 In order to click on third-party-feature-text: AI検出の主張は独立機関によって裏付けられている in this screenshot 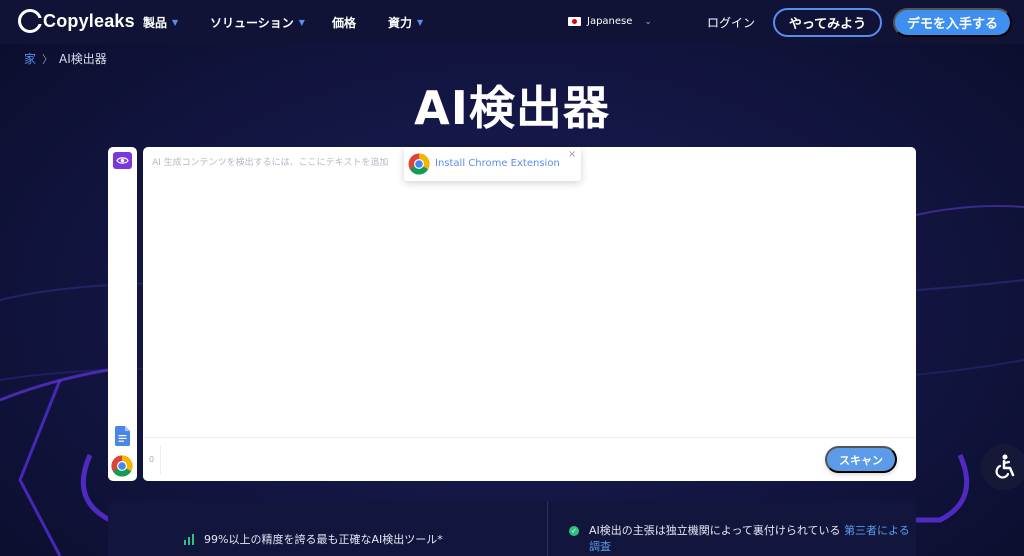, I will do `click(715, 530)`.